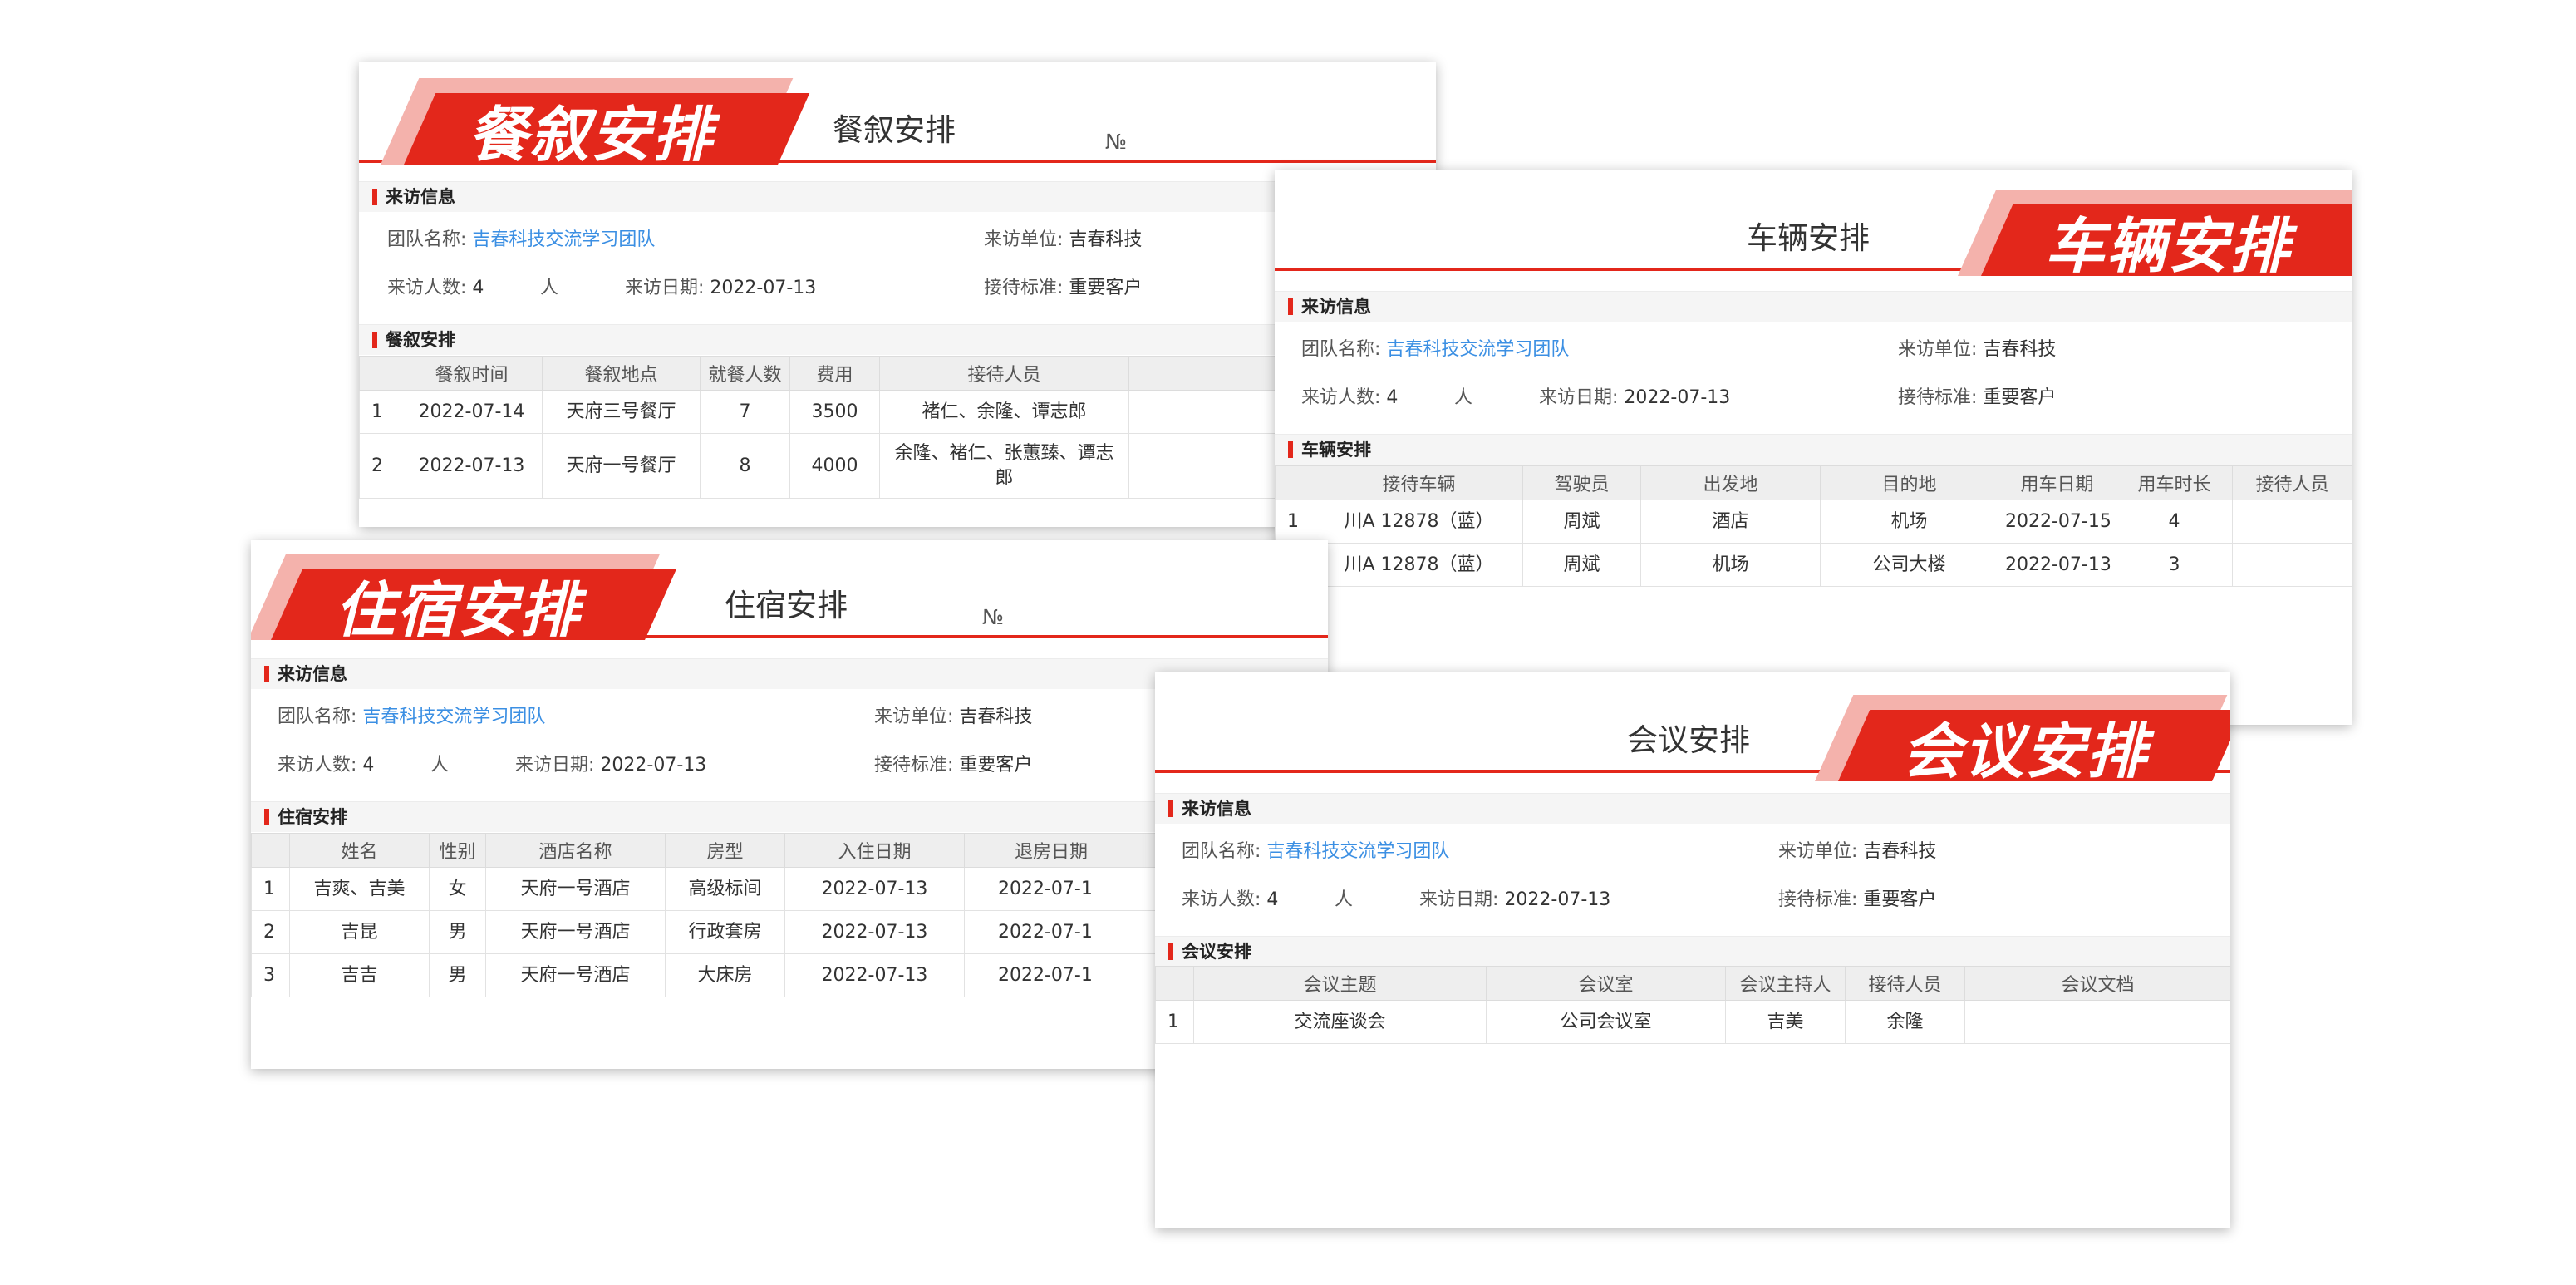  Describe the element at coordinates (359, 932) in the screenshot. I see `table-cell: 吉昆` at that location.